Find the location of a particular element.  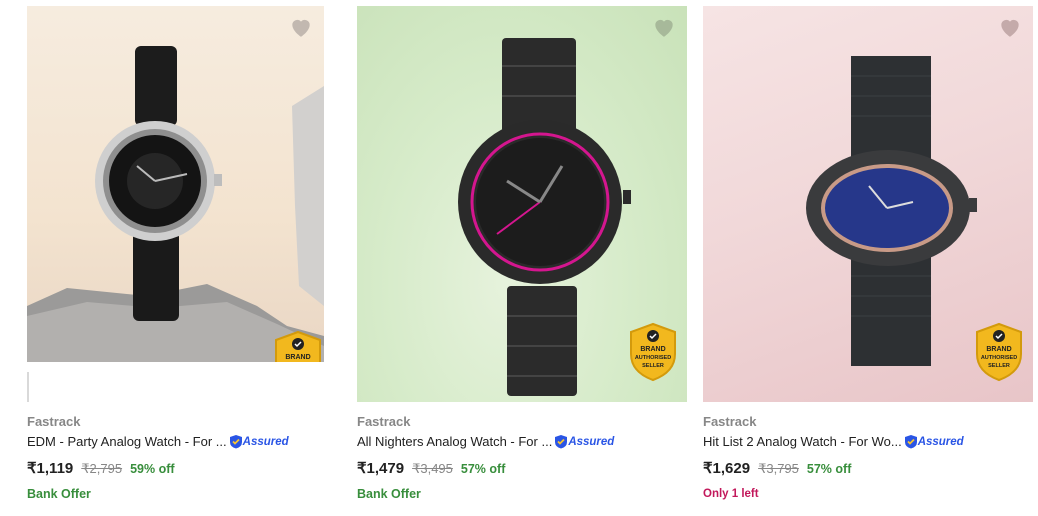

price-row: ₹1,629 ₹3,795 57% off is located at coordinates (777, 468).